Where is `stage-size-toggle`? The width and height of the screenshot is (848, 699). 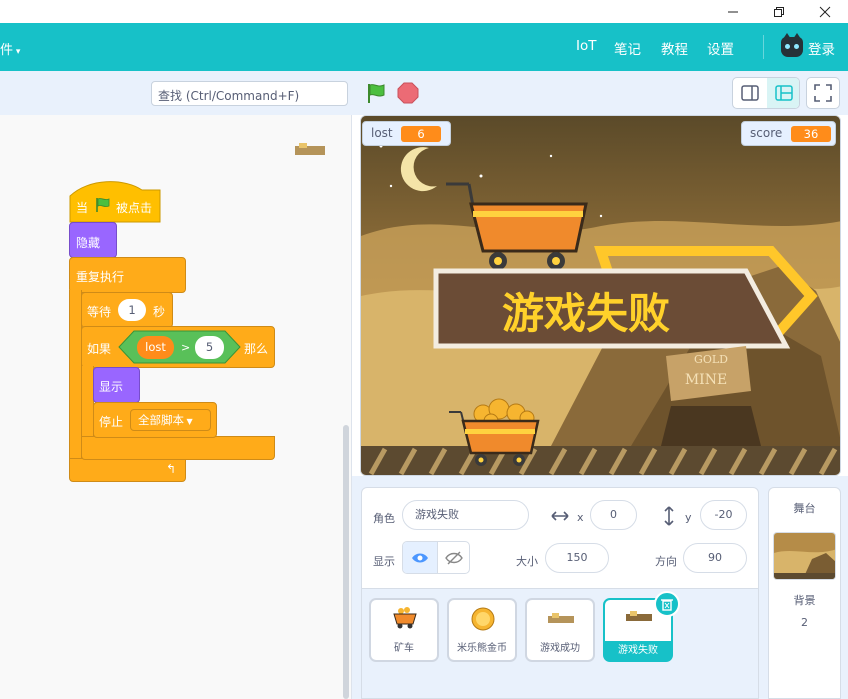
stage-size-toggle is located at coordinates (766, 93).